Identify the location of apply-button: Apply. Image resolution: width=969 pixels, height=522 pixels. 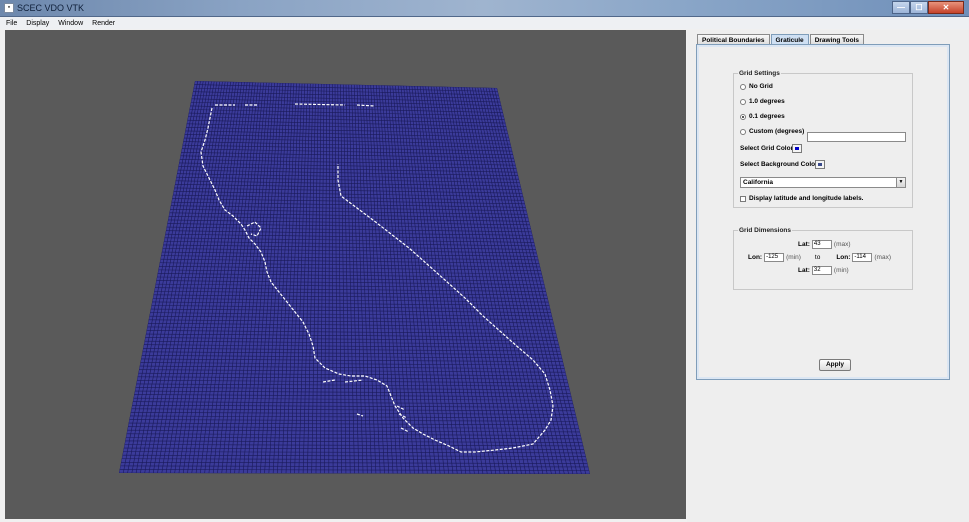
(835, 365).